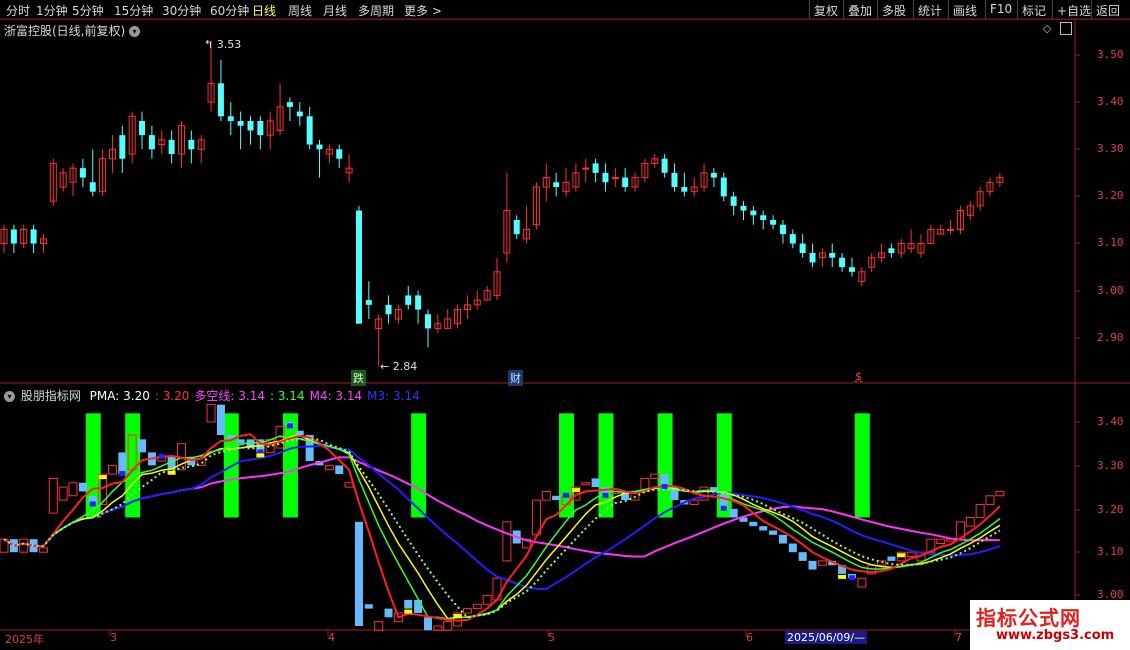 Image resolution: width=1130 pixels, height=650 pixels. What do you see at coordinates (1047, 28) in the screenshot?
I see `diamond-icon: ◇` at bounding box center [1047, 28].